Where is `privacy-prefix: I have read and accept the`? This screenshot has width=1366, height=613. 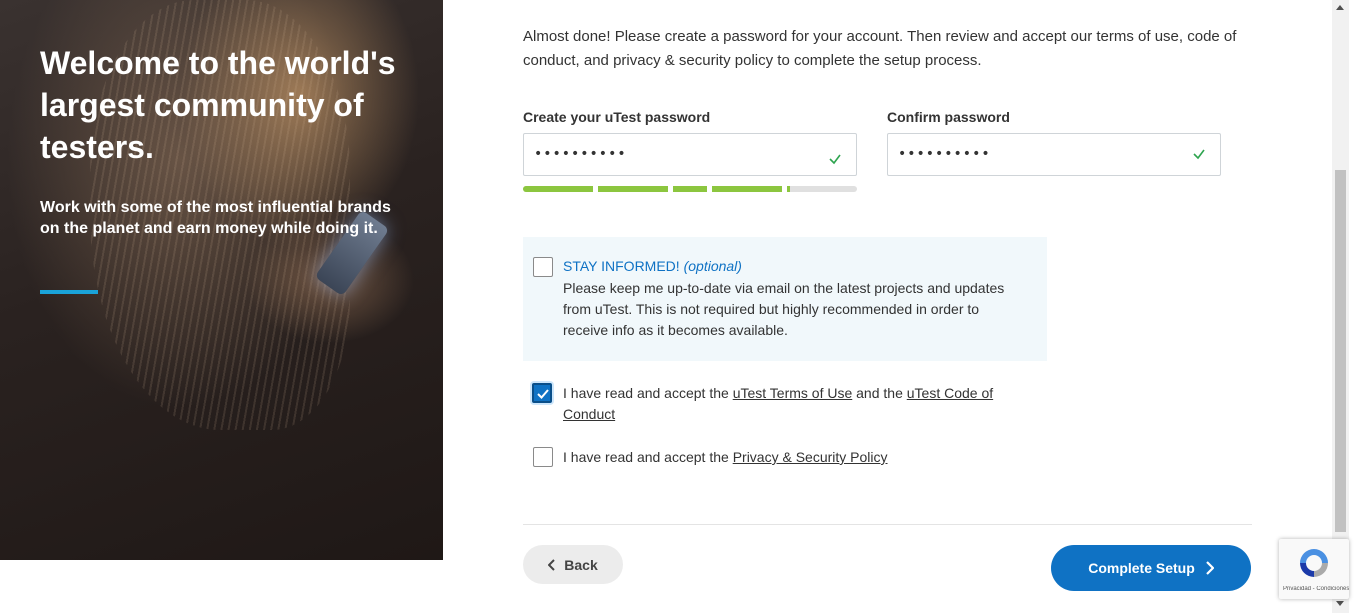 privacy-prefix: I have read and accept the is located at coordinates (648, 457).